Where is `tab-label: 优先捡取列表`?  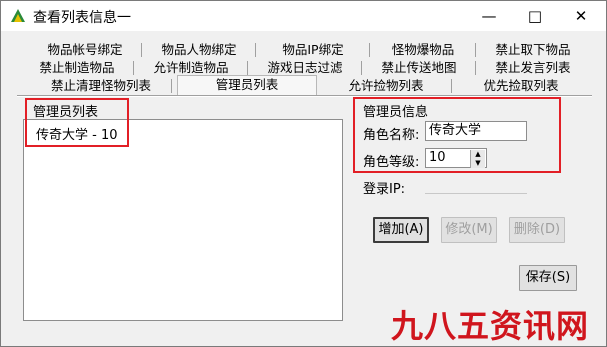
tab-label: 优先捡取列表 is located at coordinates (521, 85).